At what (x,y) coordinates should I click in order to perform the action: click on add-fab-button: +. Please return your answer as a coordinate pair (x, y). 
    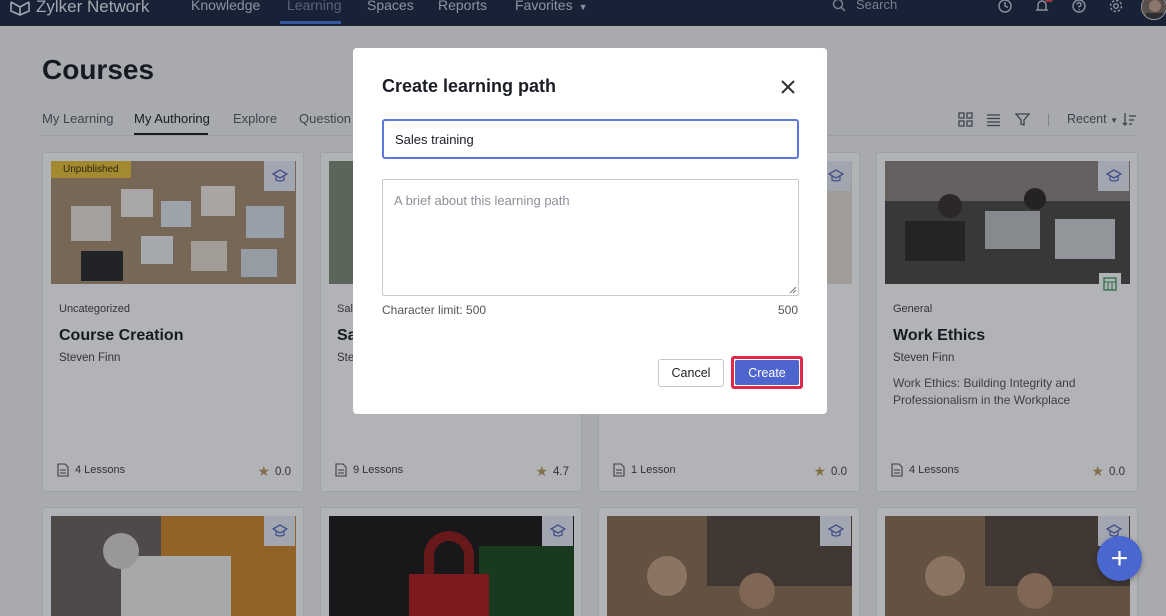
    Looking at the image, I should click on (1119, 558).